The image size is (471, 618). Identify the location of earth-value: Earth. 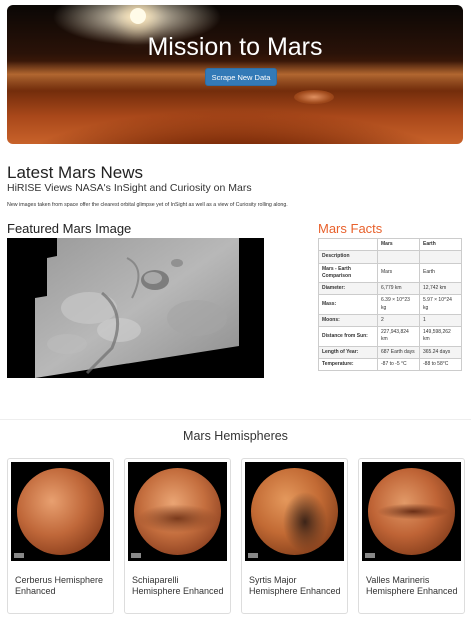
(440, 272).